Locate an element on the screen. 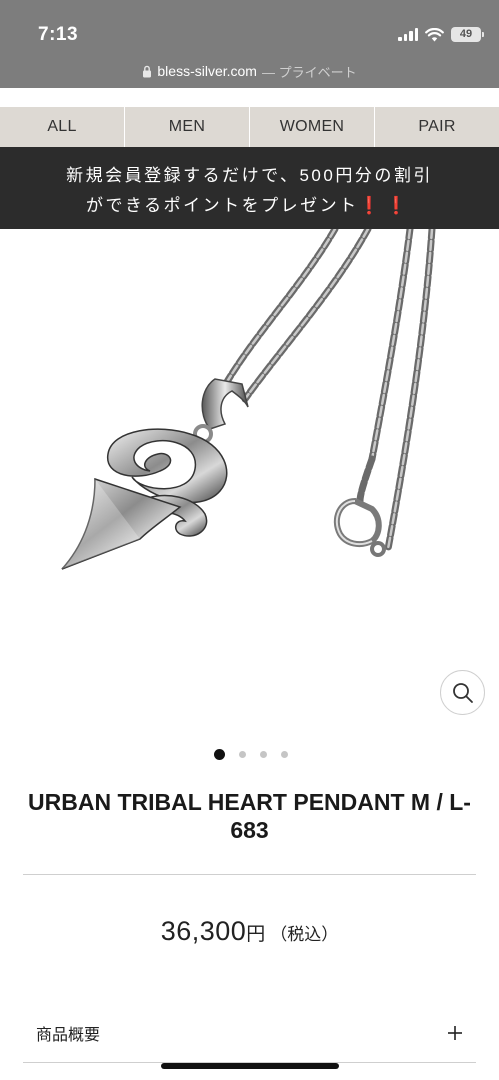 The width and height of the screenshot is (499, 1080). product-title: URBAN TRIBAL HEART PENDANT M / L-683 is located at coordinates (249, 816).